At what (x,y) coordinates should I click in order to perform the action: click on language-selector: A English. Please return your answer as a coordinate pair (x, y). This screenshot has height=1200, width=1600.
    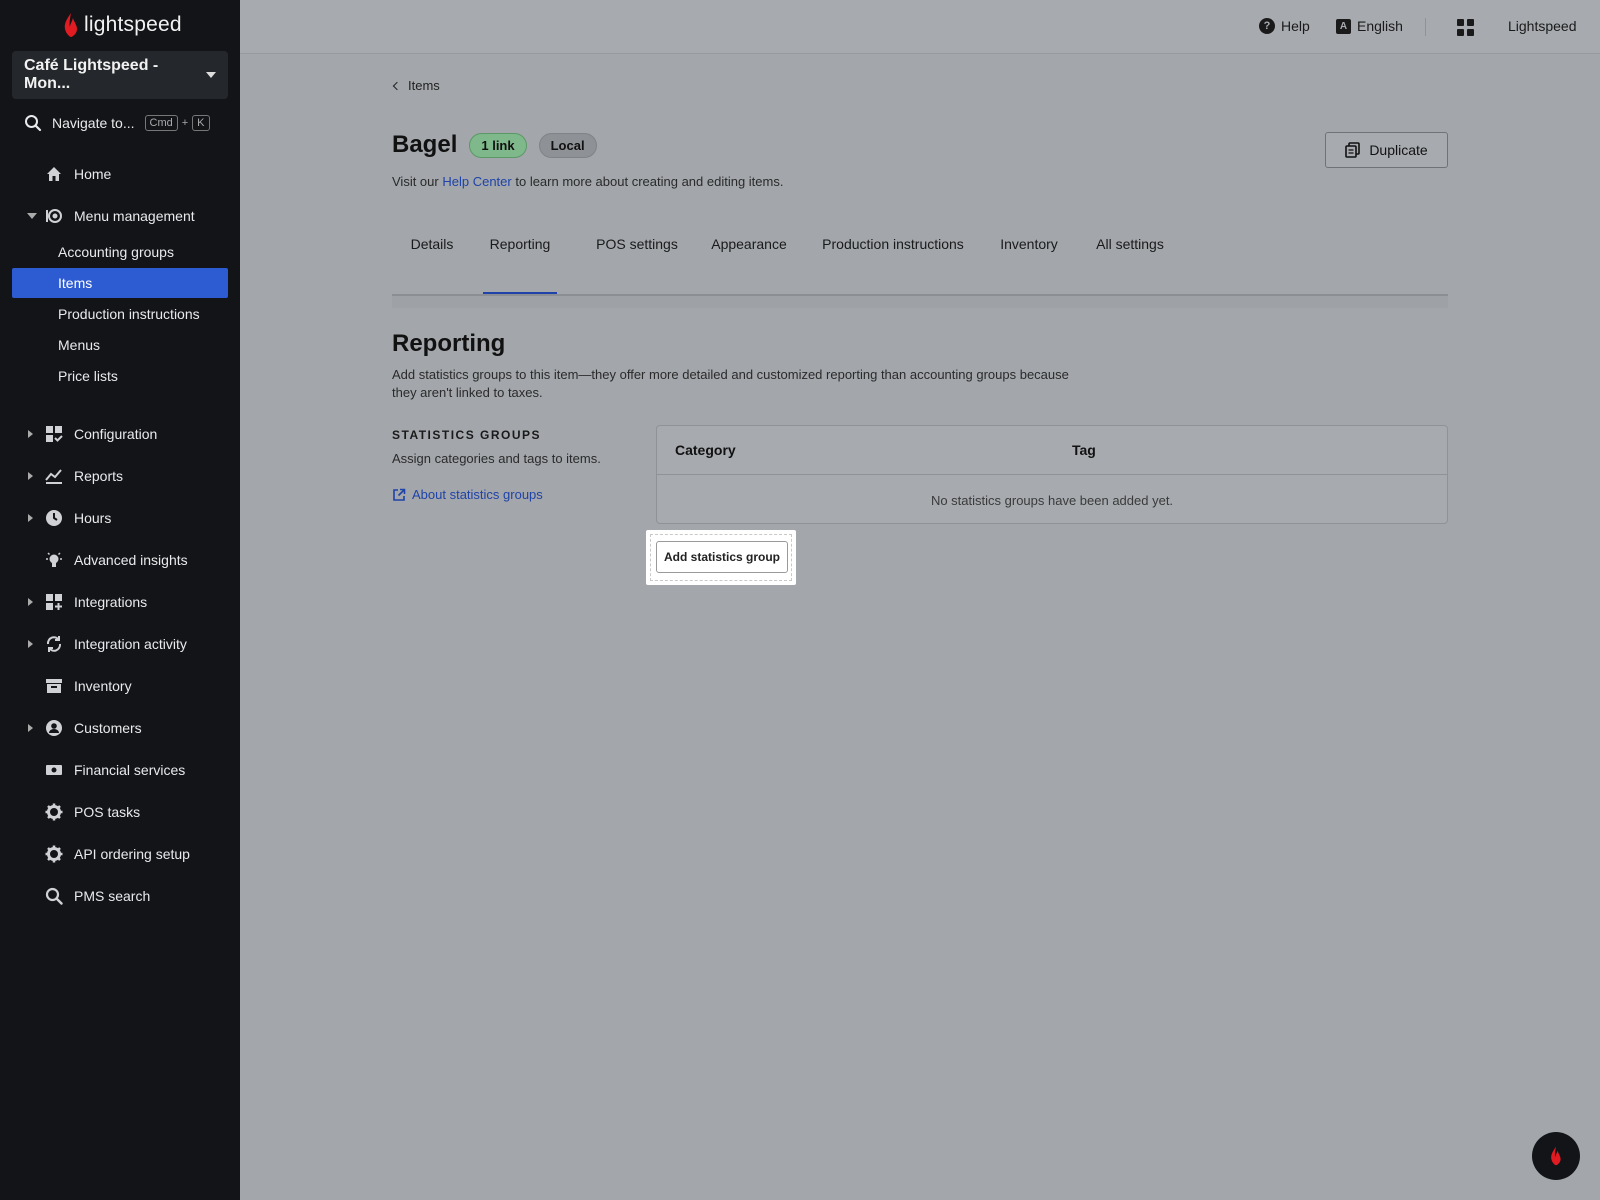
    Looking at the image, I should click on (1369, 26).